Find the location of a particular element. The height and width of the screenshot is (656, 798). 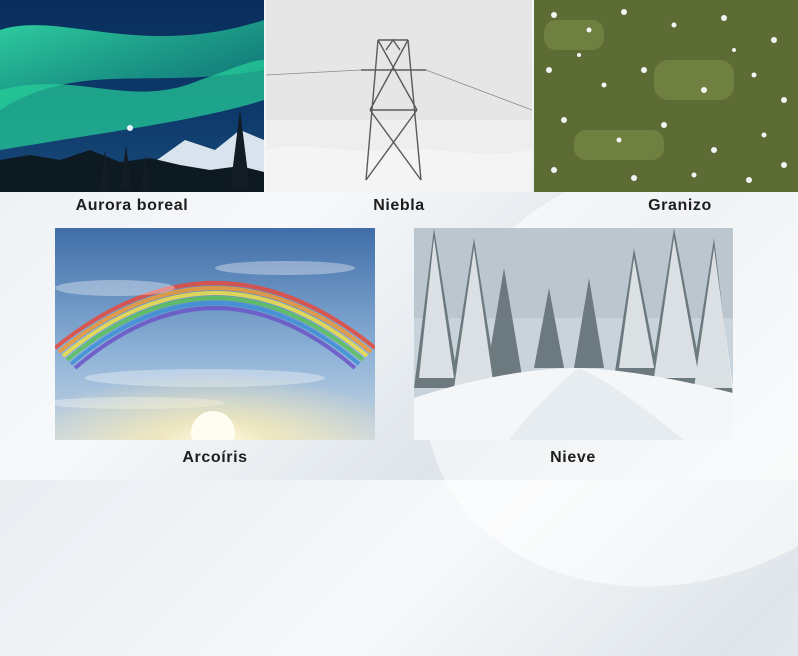

fog-label: Niebla is located at coordinates (399, 205).